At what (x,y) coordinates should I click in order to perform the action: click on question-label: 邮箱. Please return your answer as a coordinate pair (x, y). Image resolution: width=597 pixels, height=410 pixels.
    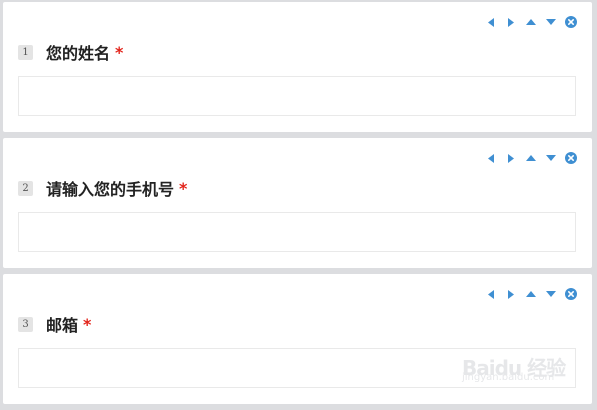
    Looking at the image, I should click on (62, 325).